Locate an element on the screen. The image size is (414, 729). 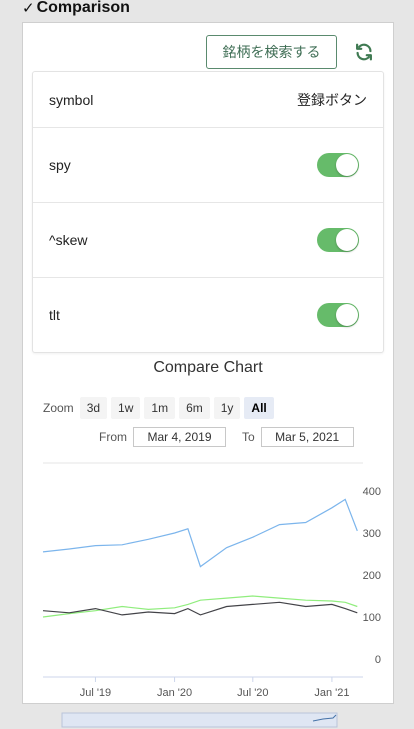
symbol-list-header: symbol 登録ボタン is located at coordinates (208, 99).